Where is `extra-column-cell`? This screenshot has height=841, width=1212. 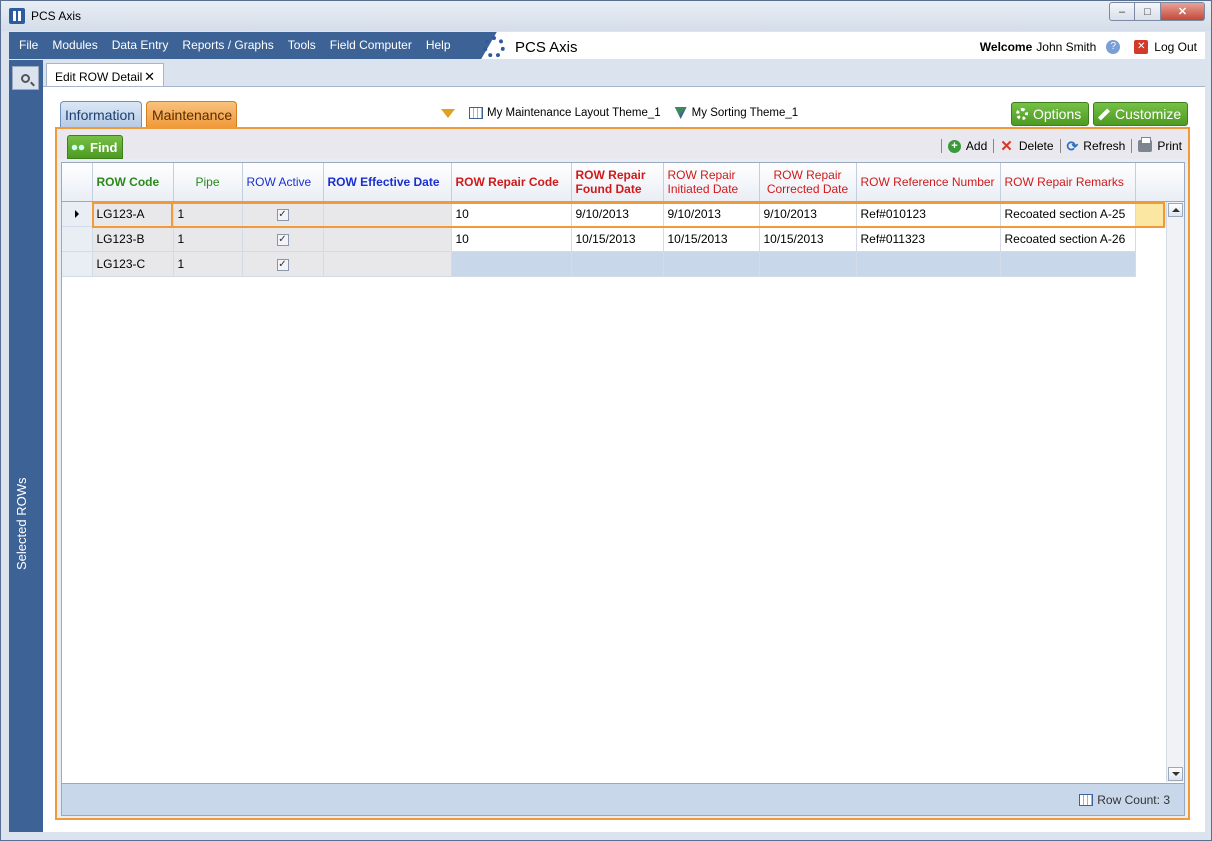
extra-column-cell is located at coordinates (1151, 215).